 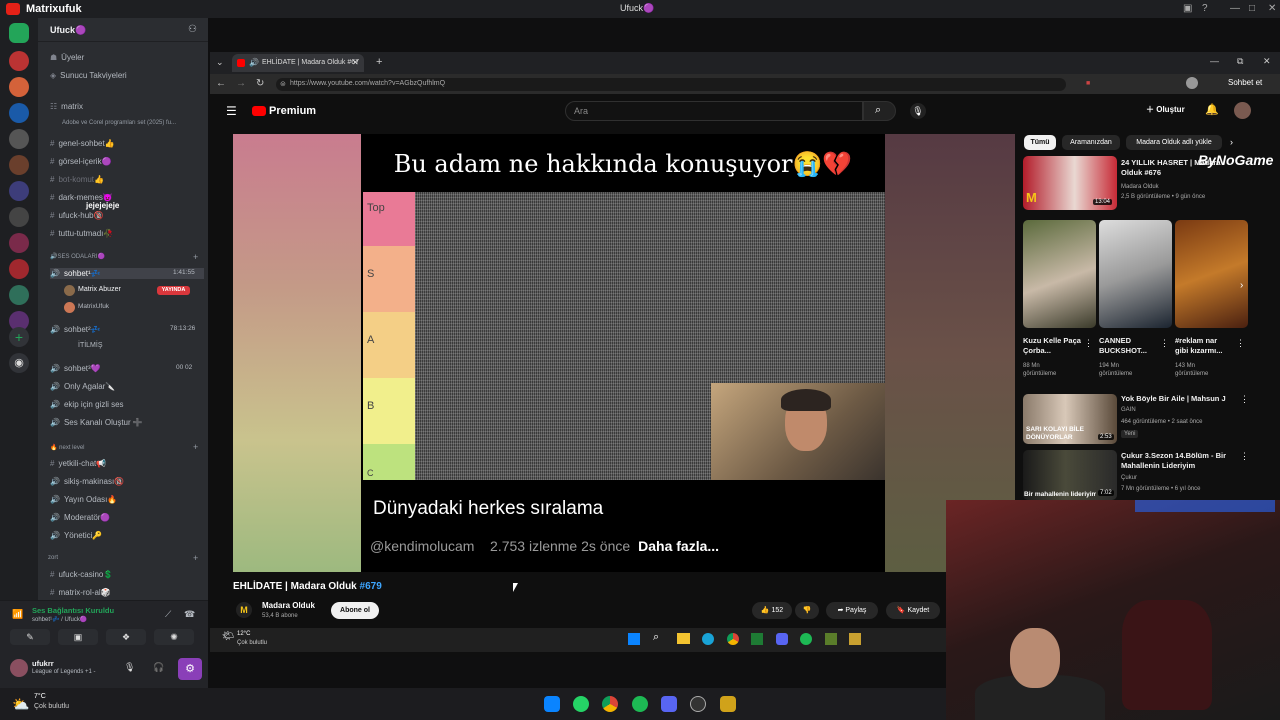 I want to click on microphone-icon: 🎙, so click(x=129, y=667).